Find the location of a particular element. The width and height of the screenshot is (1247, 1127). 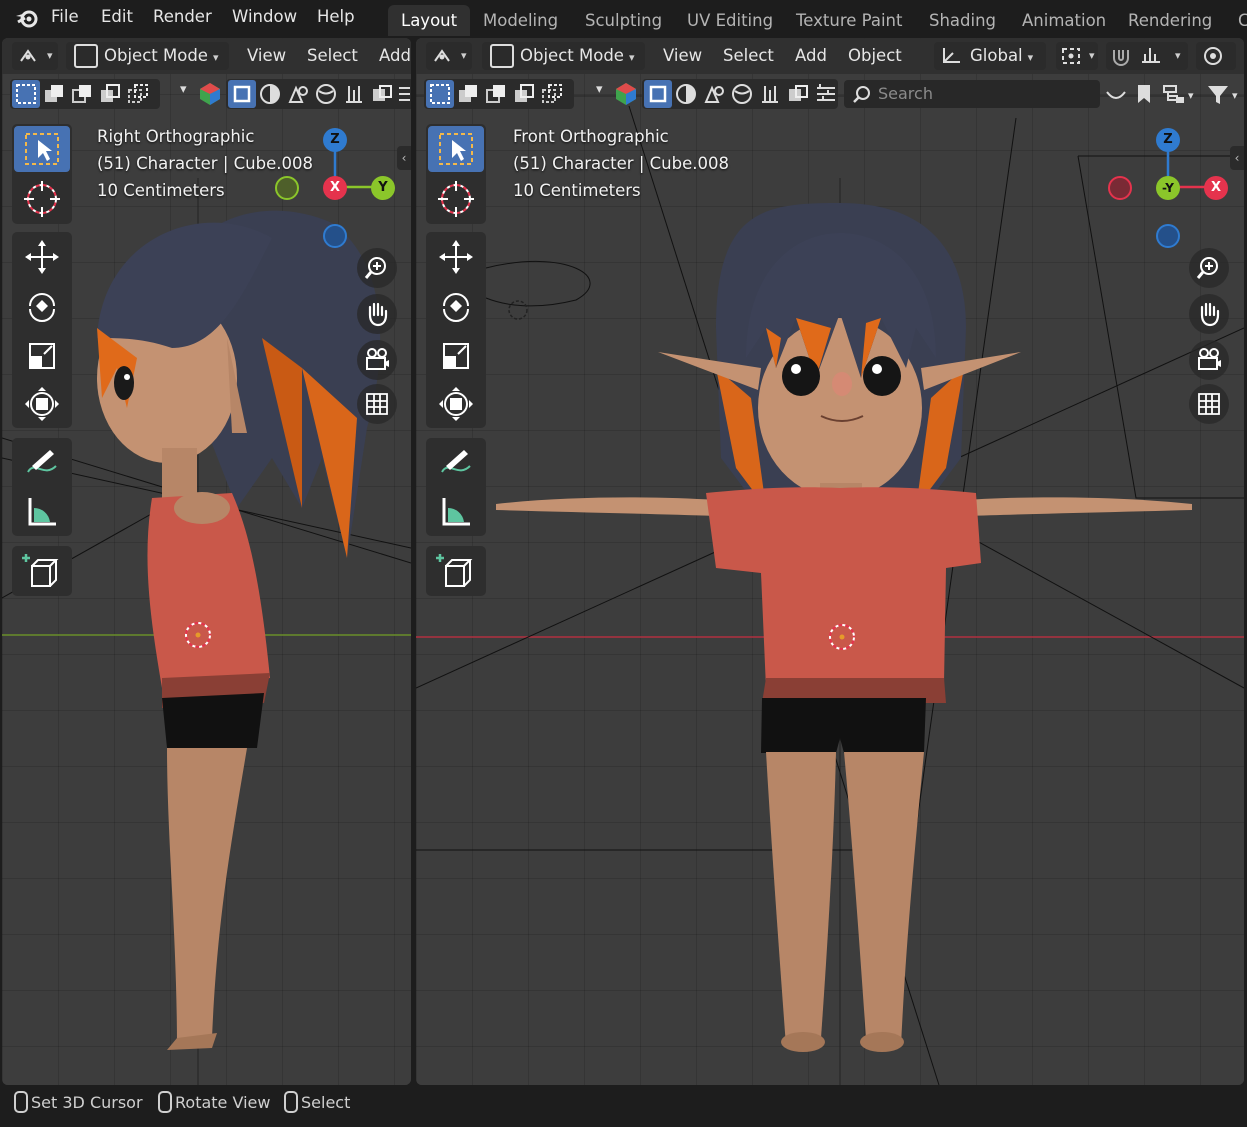

gizmo-neg-y-axis: -Y is located at coordinates (1168, 188).